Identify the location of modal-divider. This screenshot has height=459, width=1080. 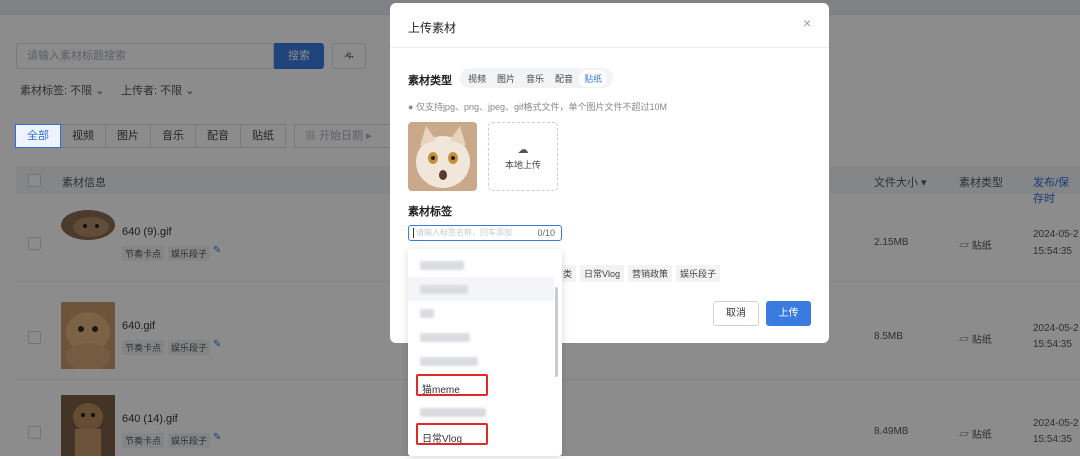
(609, 47).